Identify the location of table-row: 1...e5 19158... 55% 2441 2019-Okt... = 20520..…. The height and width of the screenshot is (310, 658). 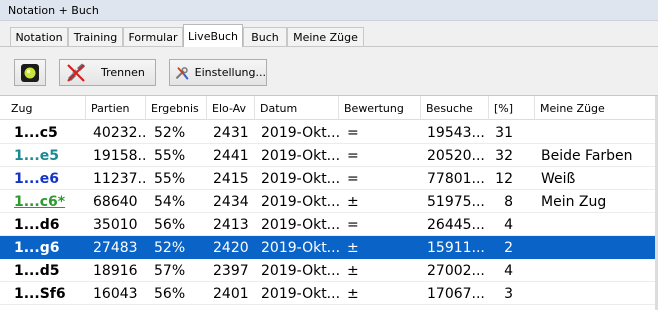
(329, 155).